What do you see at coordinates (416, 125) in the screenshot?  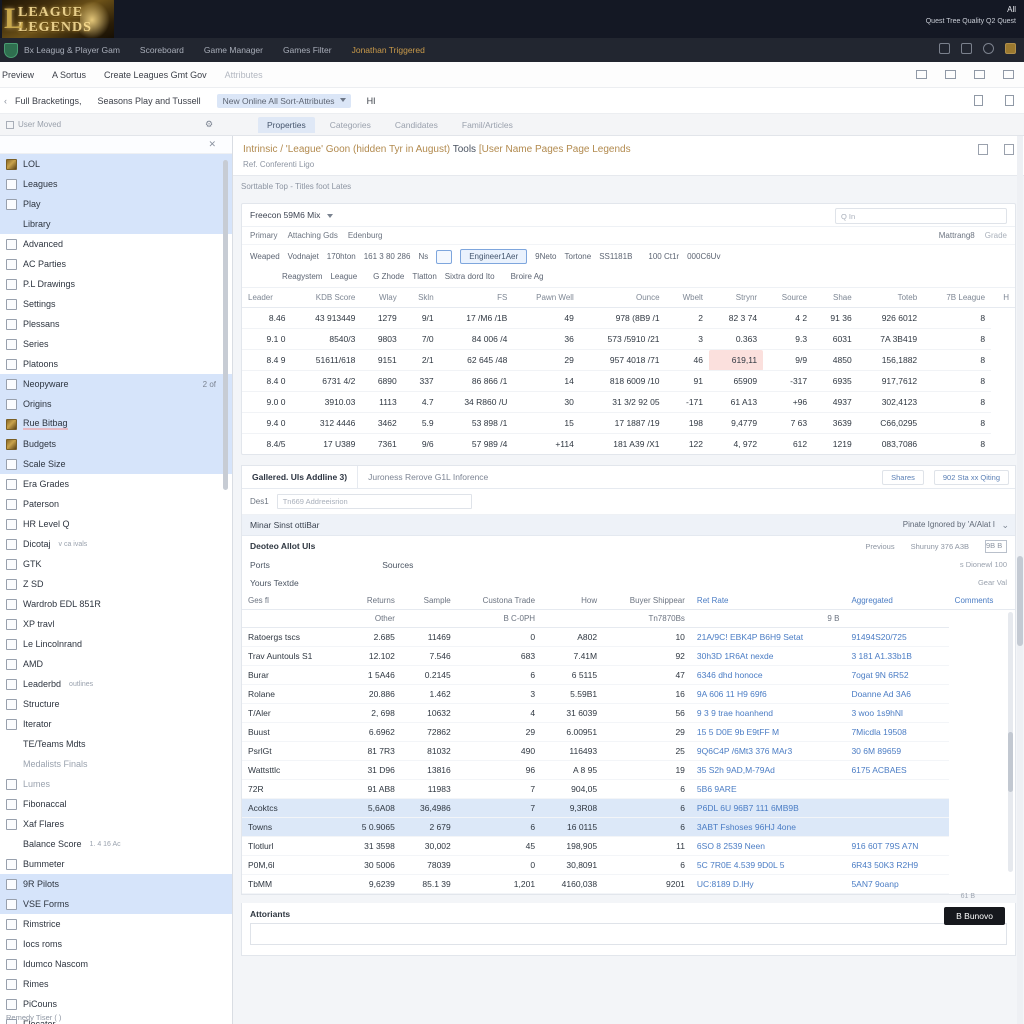 I see `tab-candidates: Candidates` at bounding box center [416, 125].